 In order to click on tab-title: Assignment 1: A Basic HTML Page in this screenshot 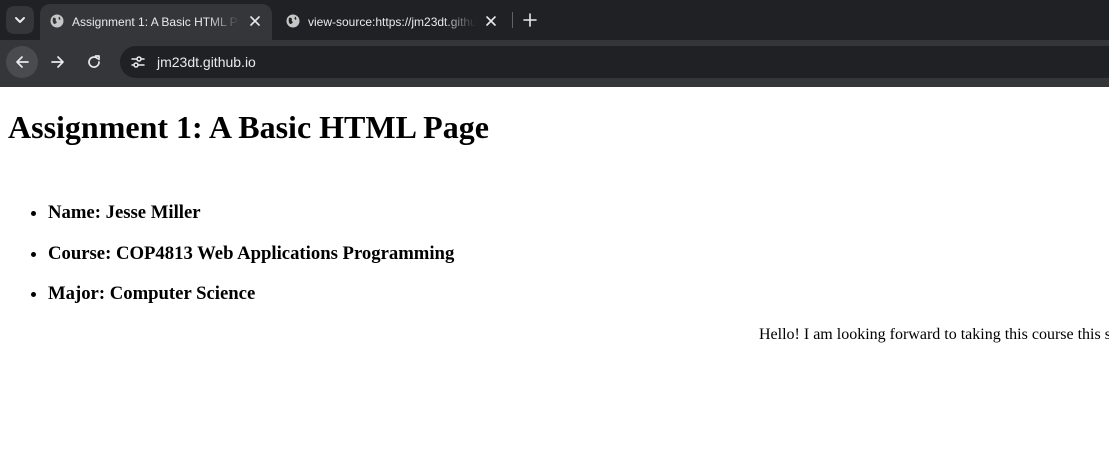, I will do `click(156, 22)`.